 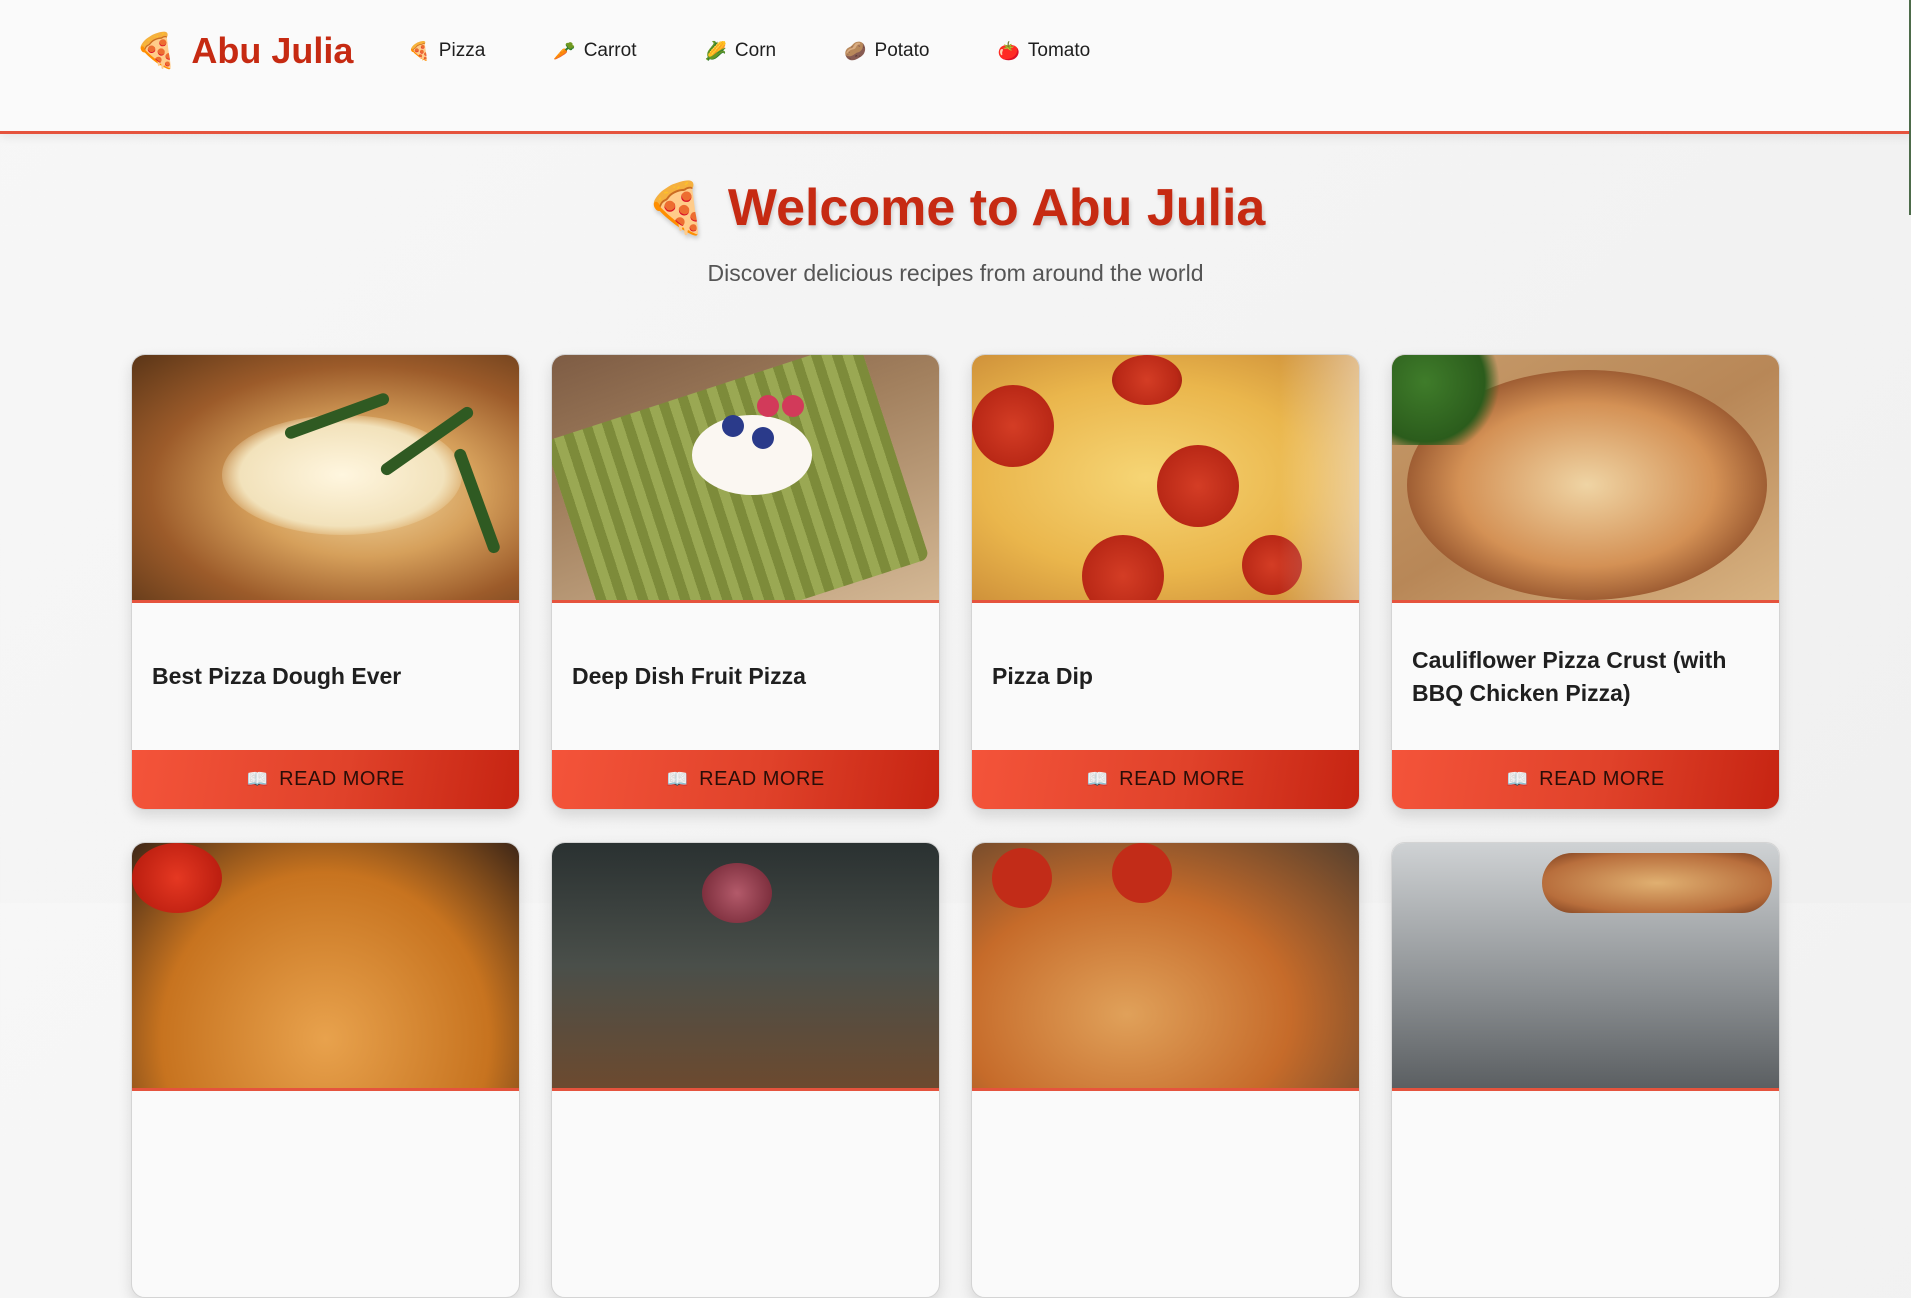 I want to click on nav-item-corn: 🌽 Corn, so click(x=740, y=51).